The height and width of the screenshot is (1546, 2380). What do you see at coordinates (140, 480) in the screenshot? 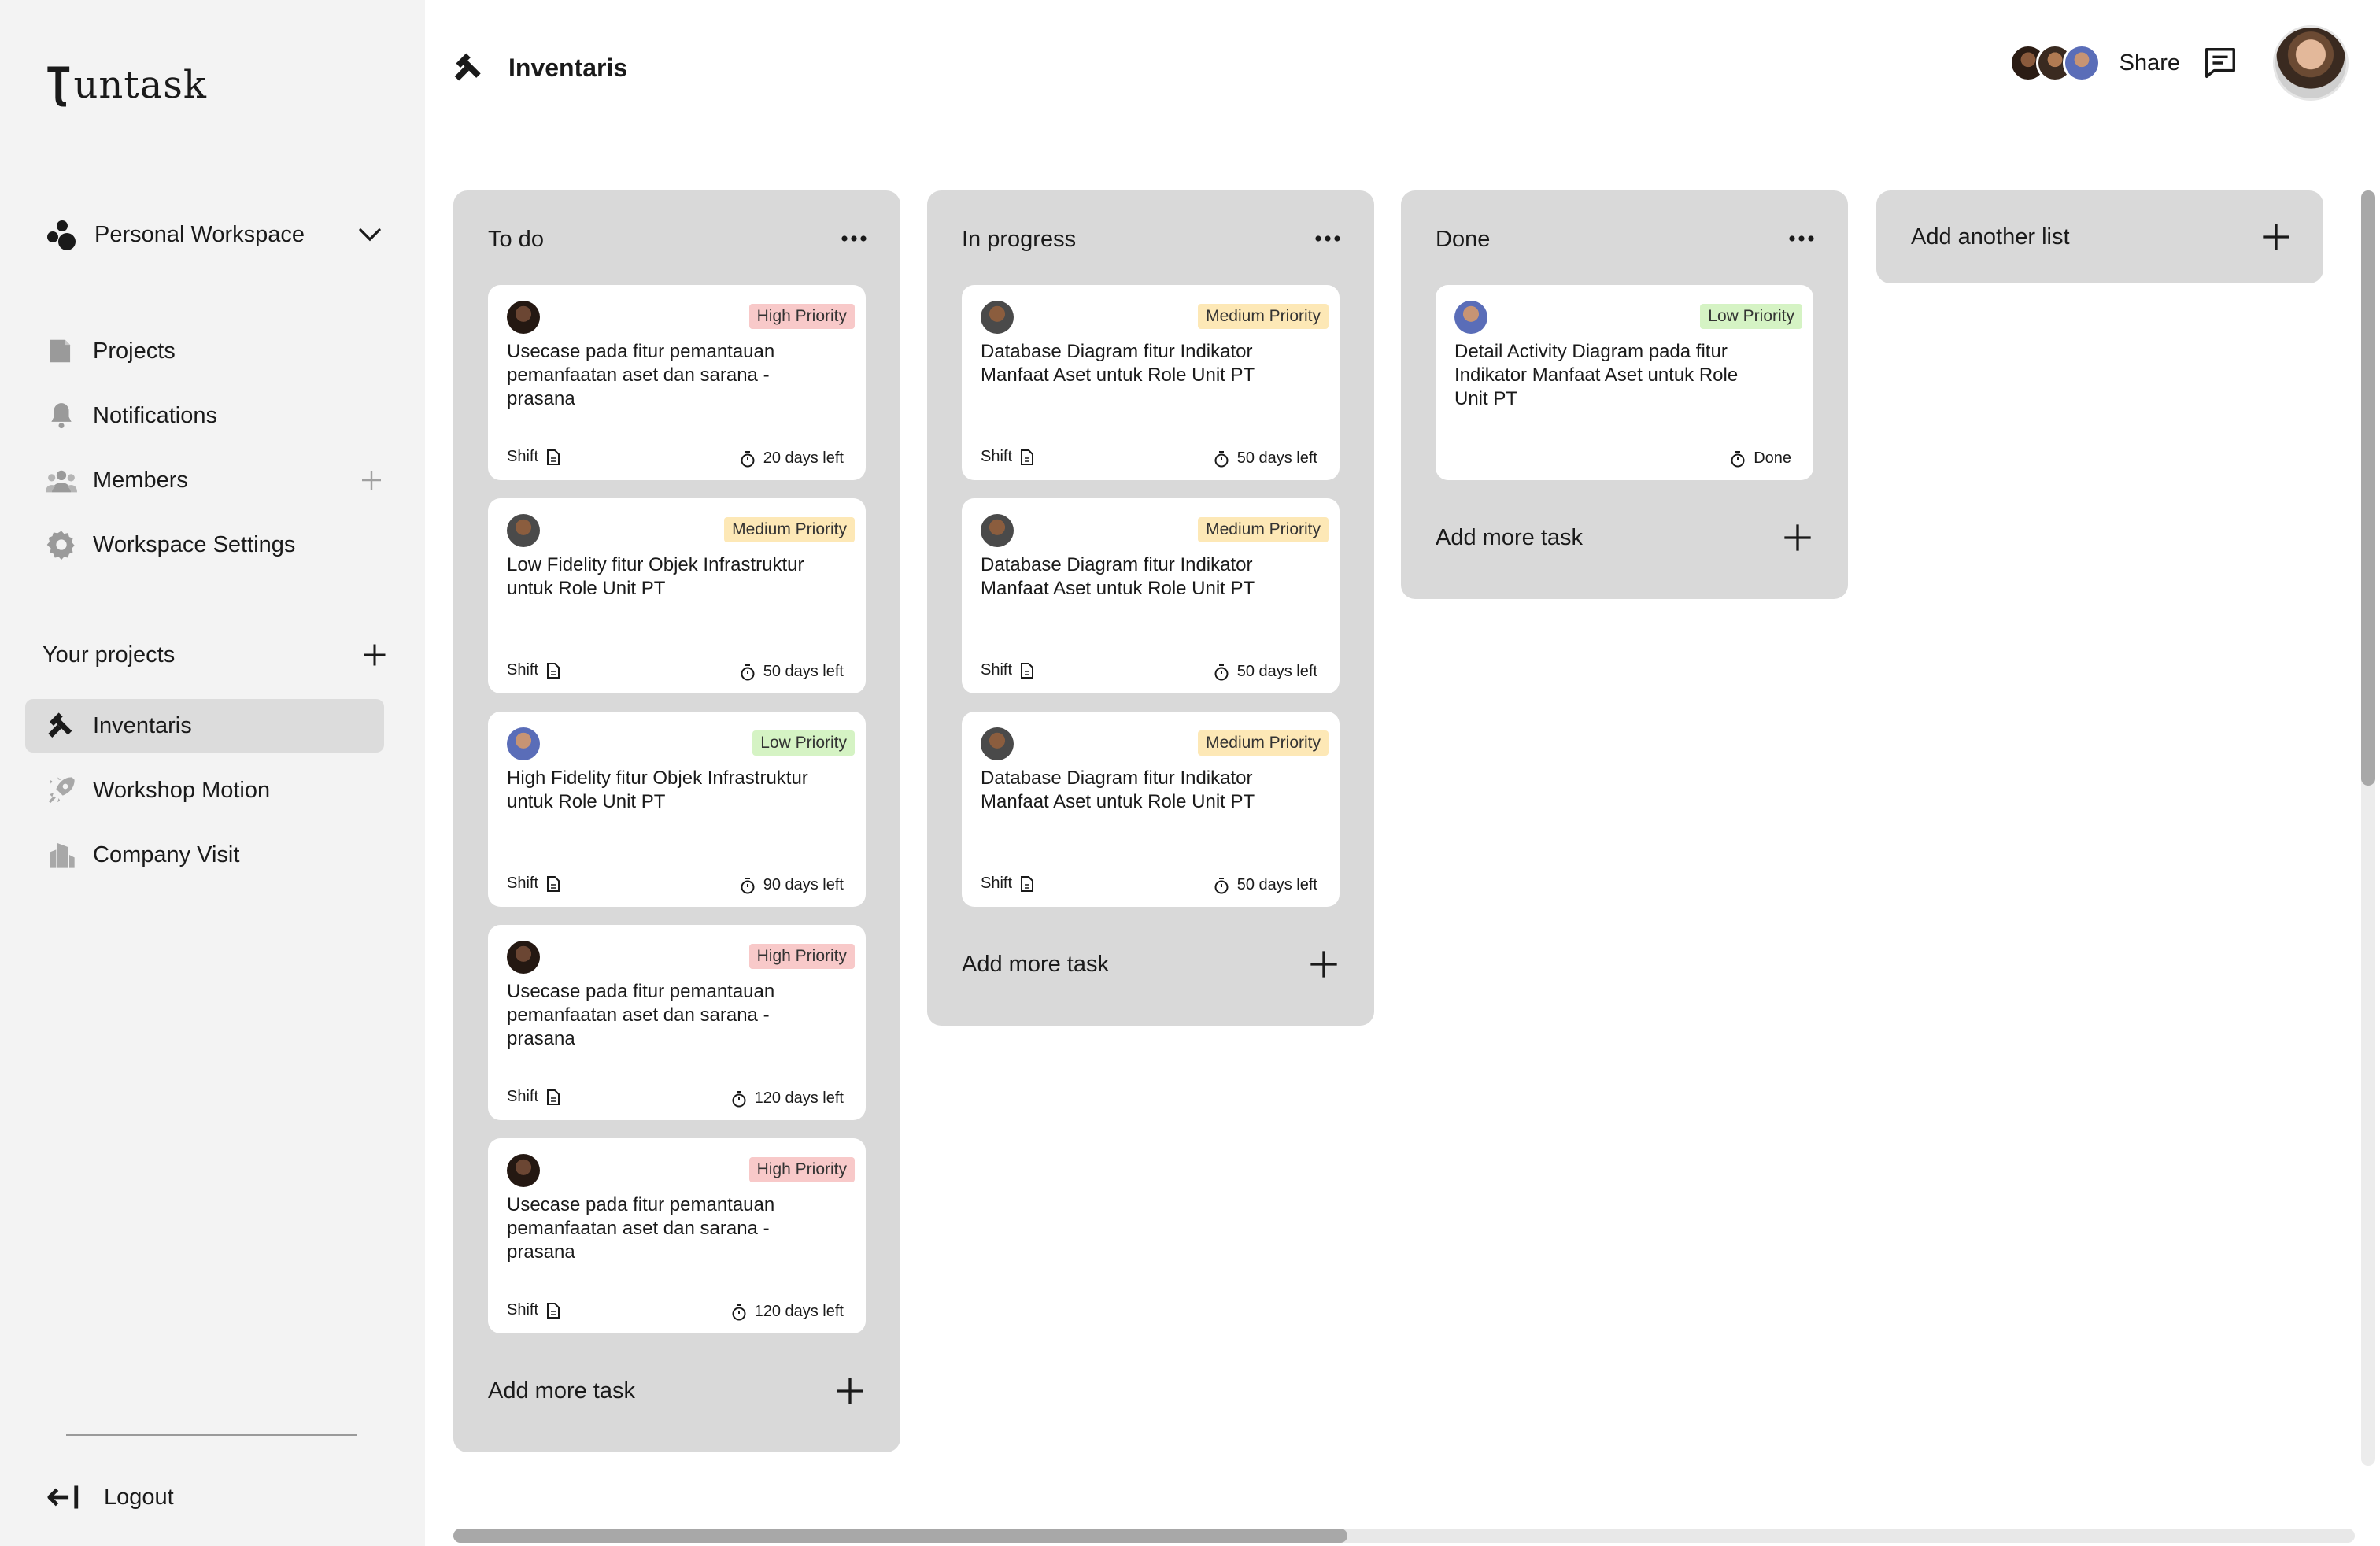
I see `sidebar-item-label: Members` at bounding box center [140, 480].